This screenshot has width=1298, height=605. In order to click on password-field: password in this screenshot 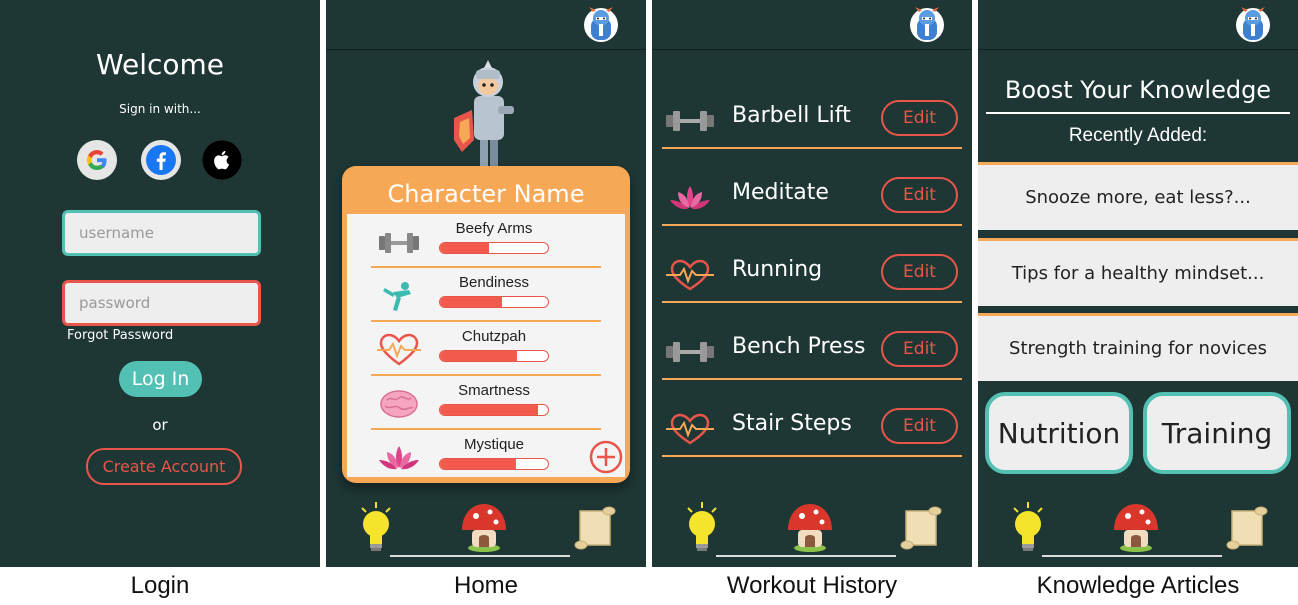, I will do `click(161, 303)`.